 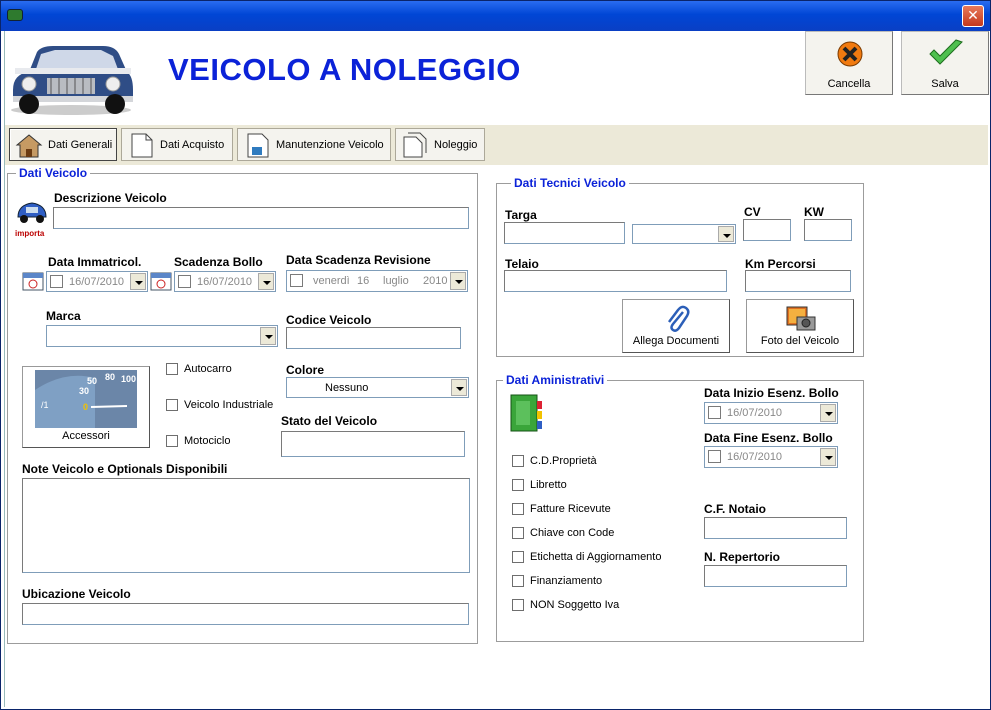 I want to click on revisione-date-picker: venerdì 16 luglio 2010, so click(x=377, y=281).